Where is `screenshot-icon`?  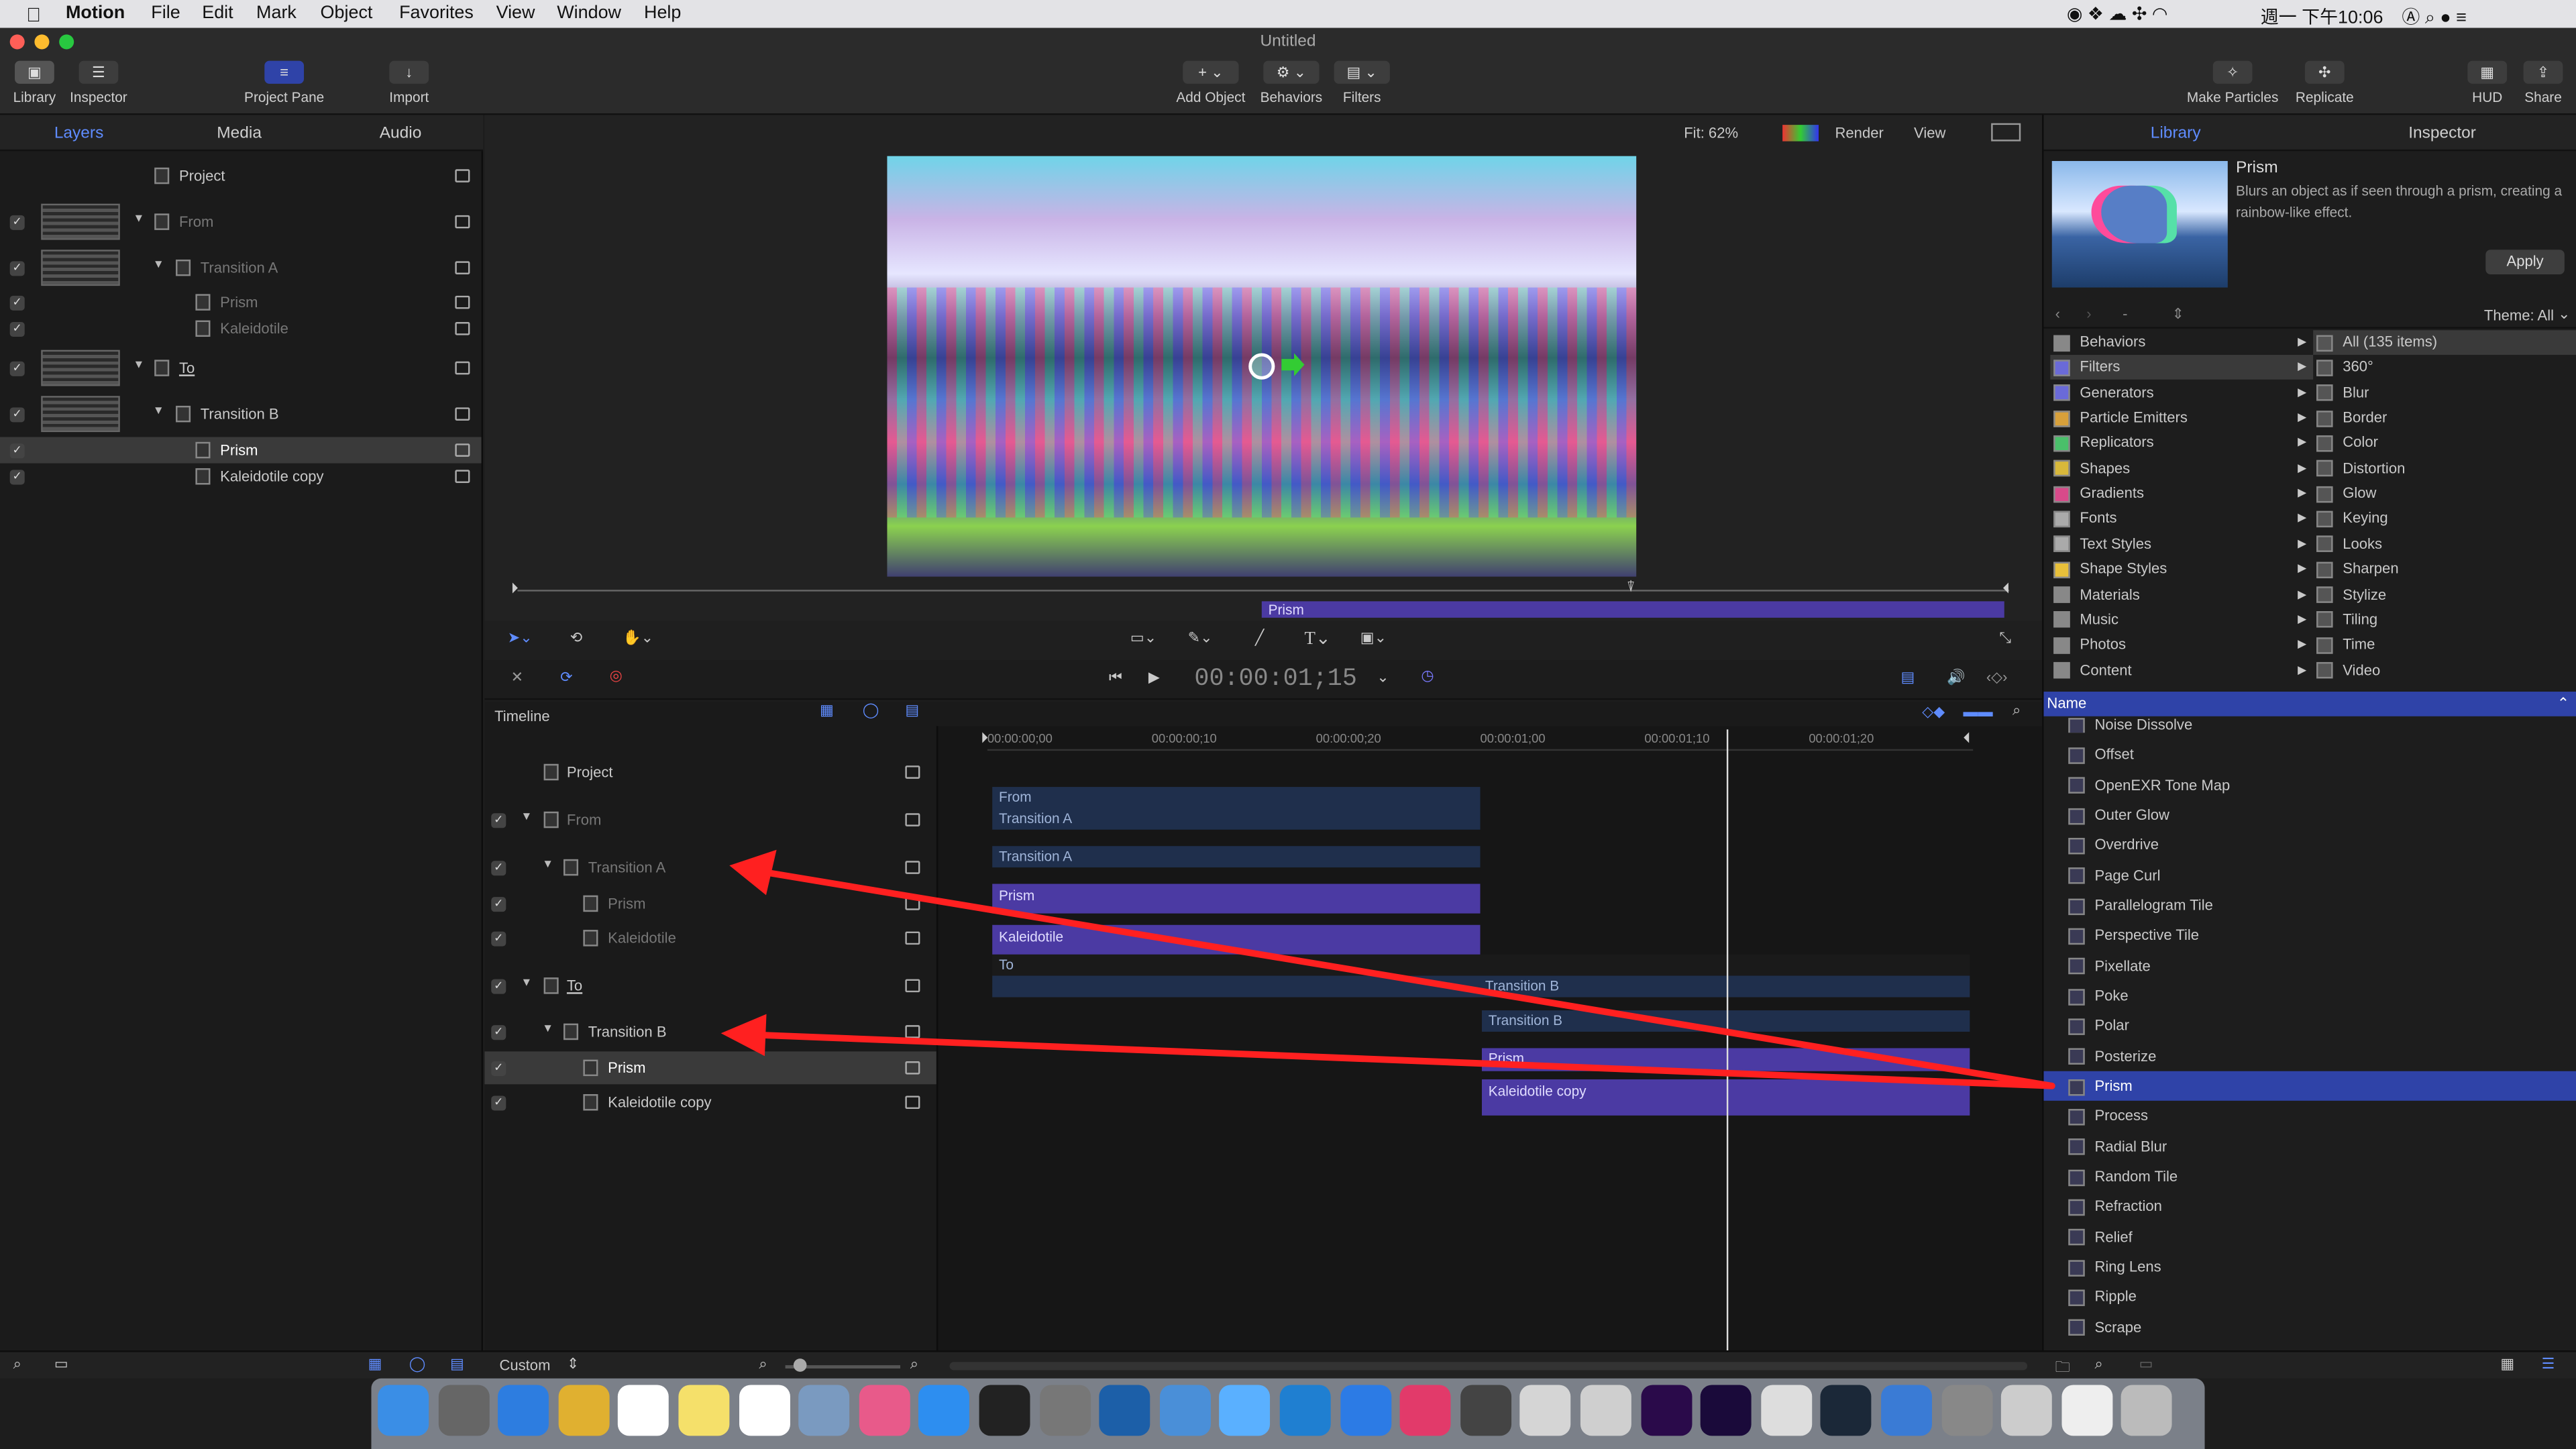 screenshot-icon is located at coordinates (2027, 1410).